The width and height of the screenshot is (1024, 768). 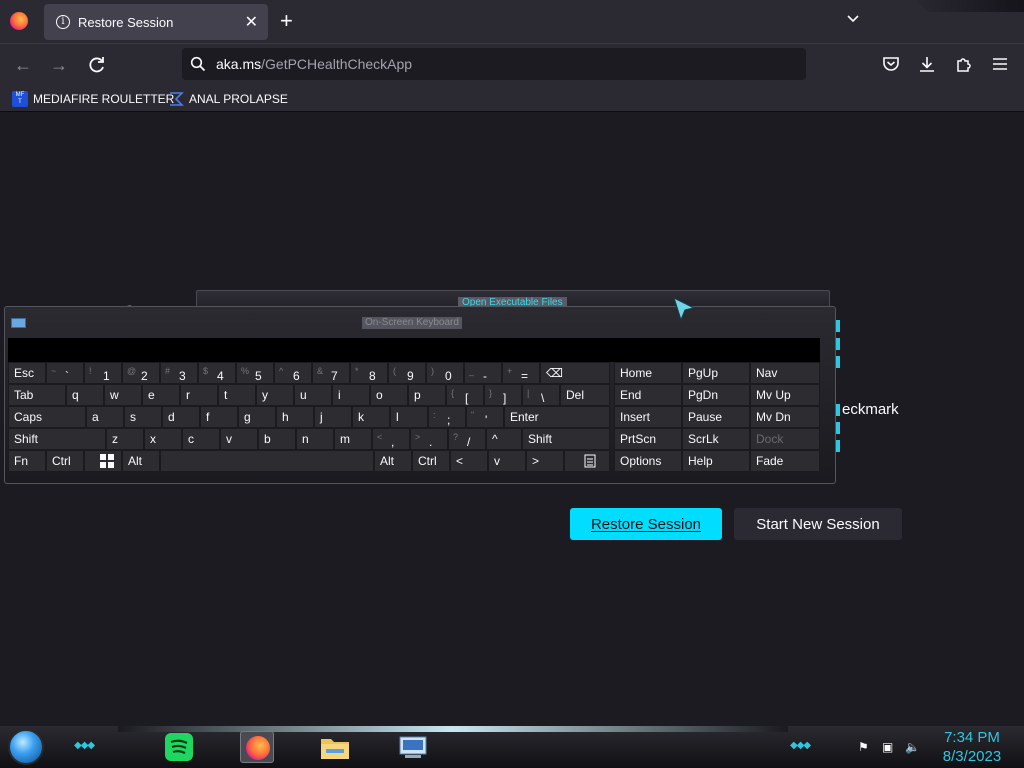 I want to click on key-8: * 8, so click(x=369, y=373).